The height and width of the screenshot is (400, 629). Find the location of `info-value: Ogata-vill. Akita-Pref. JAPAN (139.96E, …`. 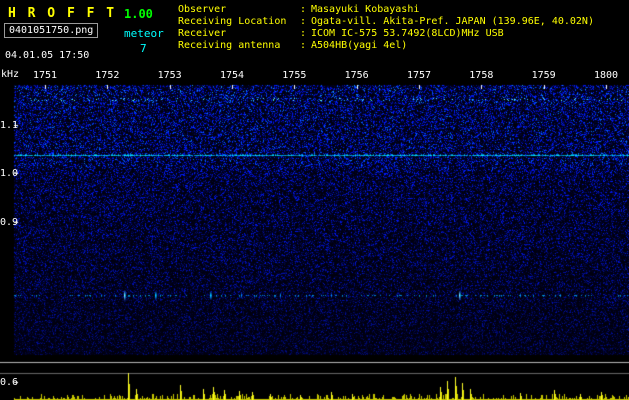

info-value: Ogata-vill. Akita-Pref. JAPAN (139.96E, … is located at coordinates (452, 21).